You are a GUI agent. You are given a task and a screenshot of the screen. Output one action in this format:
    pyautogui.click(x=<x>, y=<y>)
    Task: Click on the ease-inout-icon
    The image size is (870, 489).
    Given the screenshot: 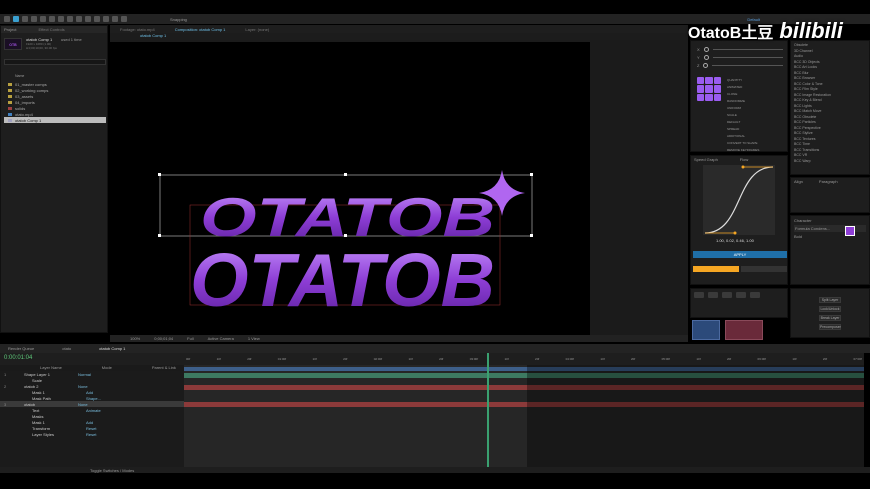 What is the action you would take?
    pyautogui.click(x=741, y=295)
    